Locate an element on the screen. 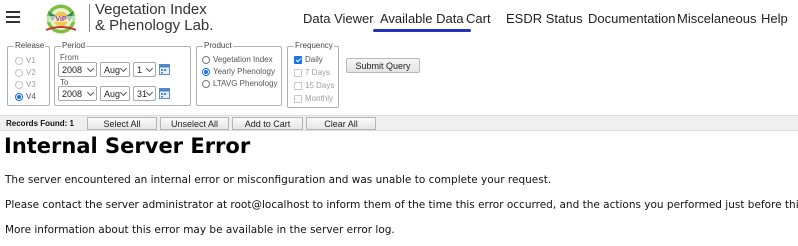  error-title: Internal Server Error is located at coordinates (127, 146).